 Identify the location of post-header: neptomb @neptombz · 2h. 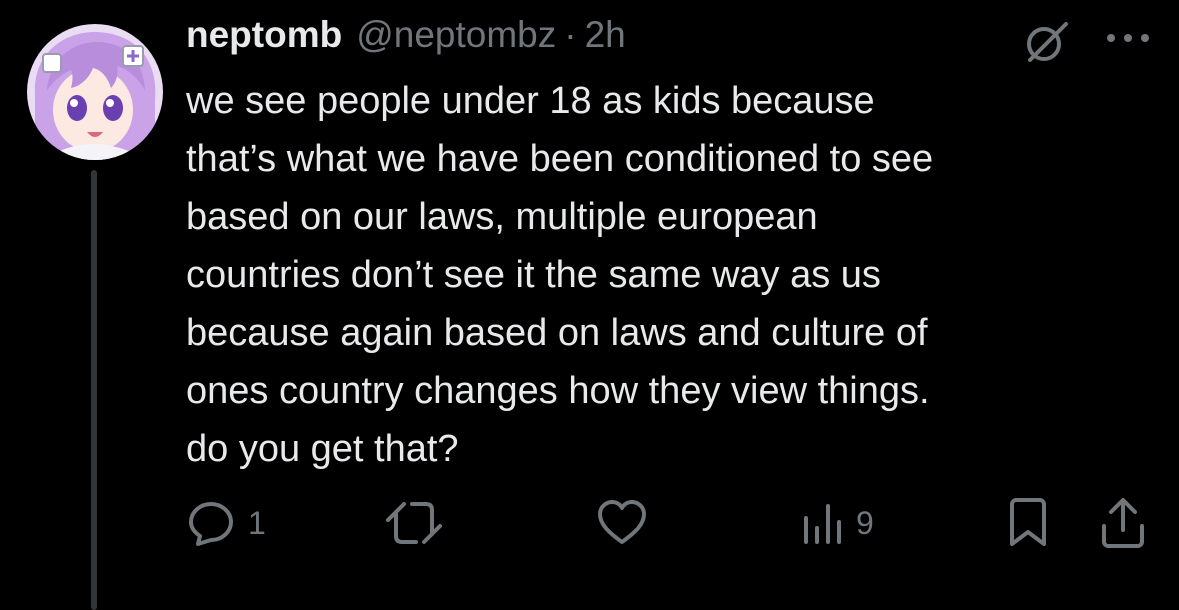
(406, 40).